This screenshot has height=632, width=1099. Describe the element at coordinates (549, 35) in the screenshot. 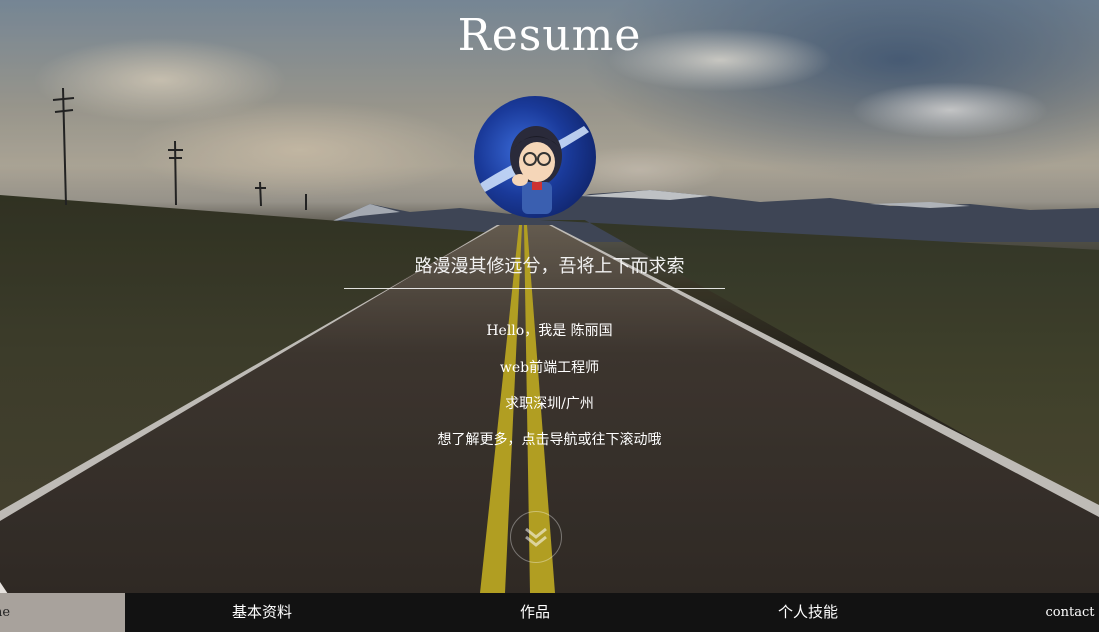

I see `page-title: Resume` at that location.